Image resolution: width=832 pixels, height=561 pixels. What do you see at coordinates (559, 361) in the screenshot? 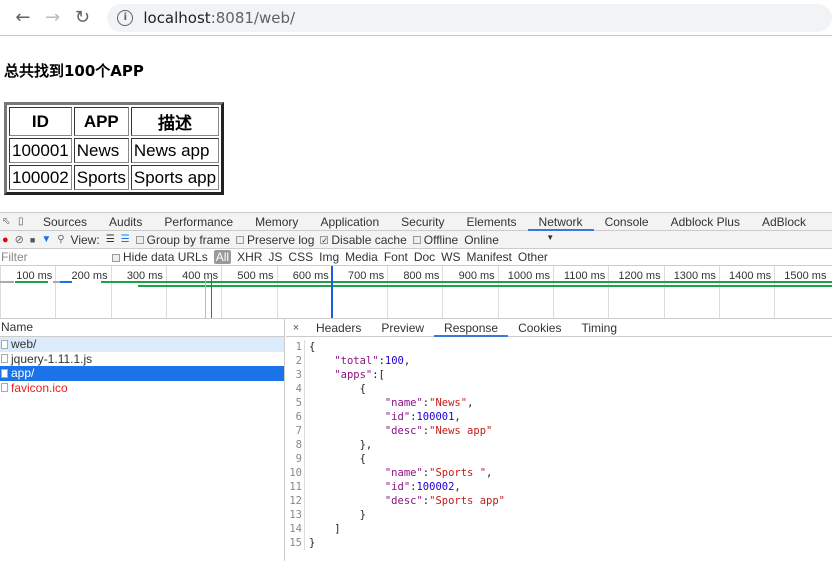
I see `code-line: 2 "total":100,` at bounding box center [559, 361].